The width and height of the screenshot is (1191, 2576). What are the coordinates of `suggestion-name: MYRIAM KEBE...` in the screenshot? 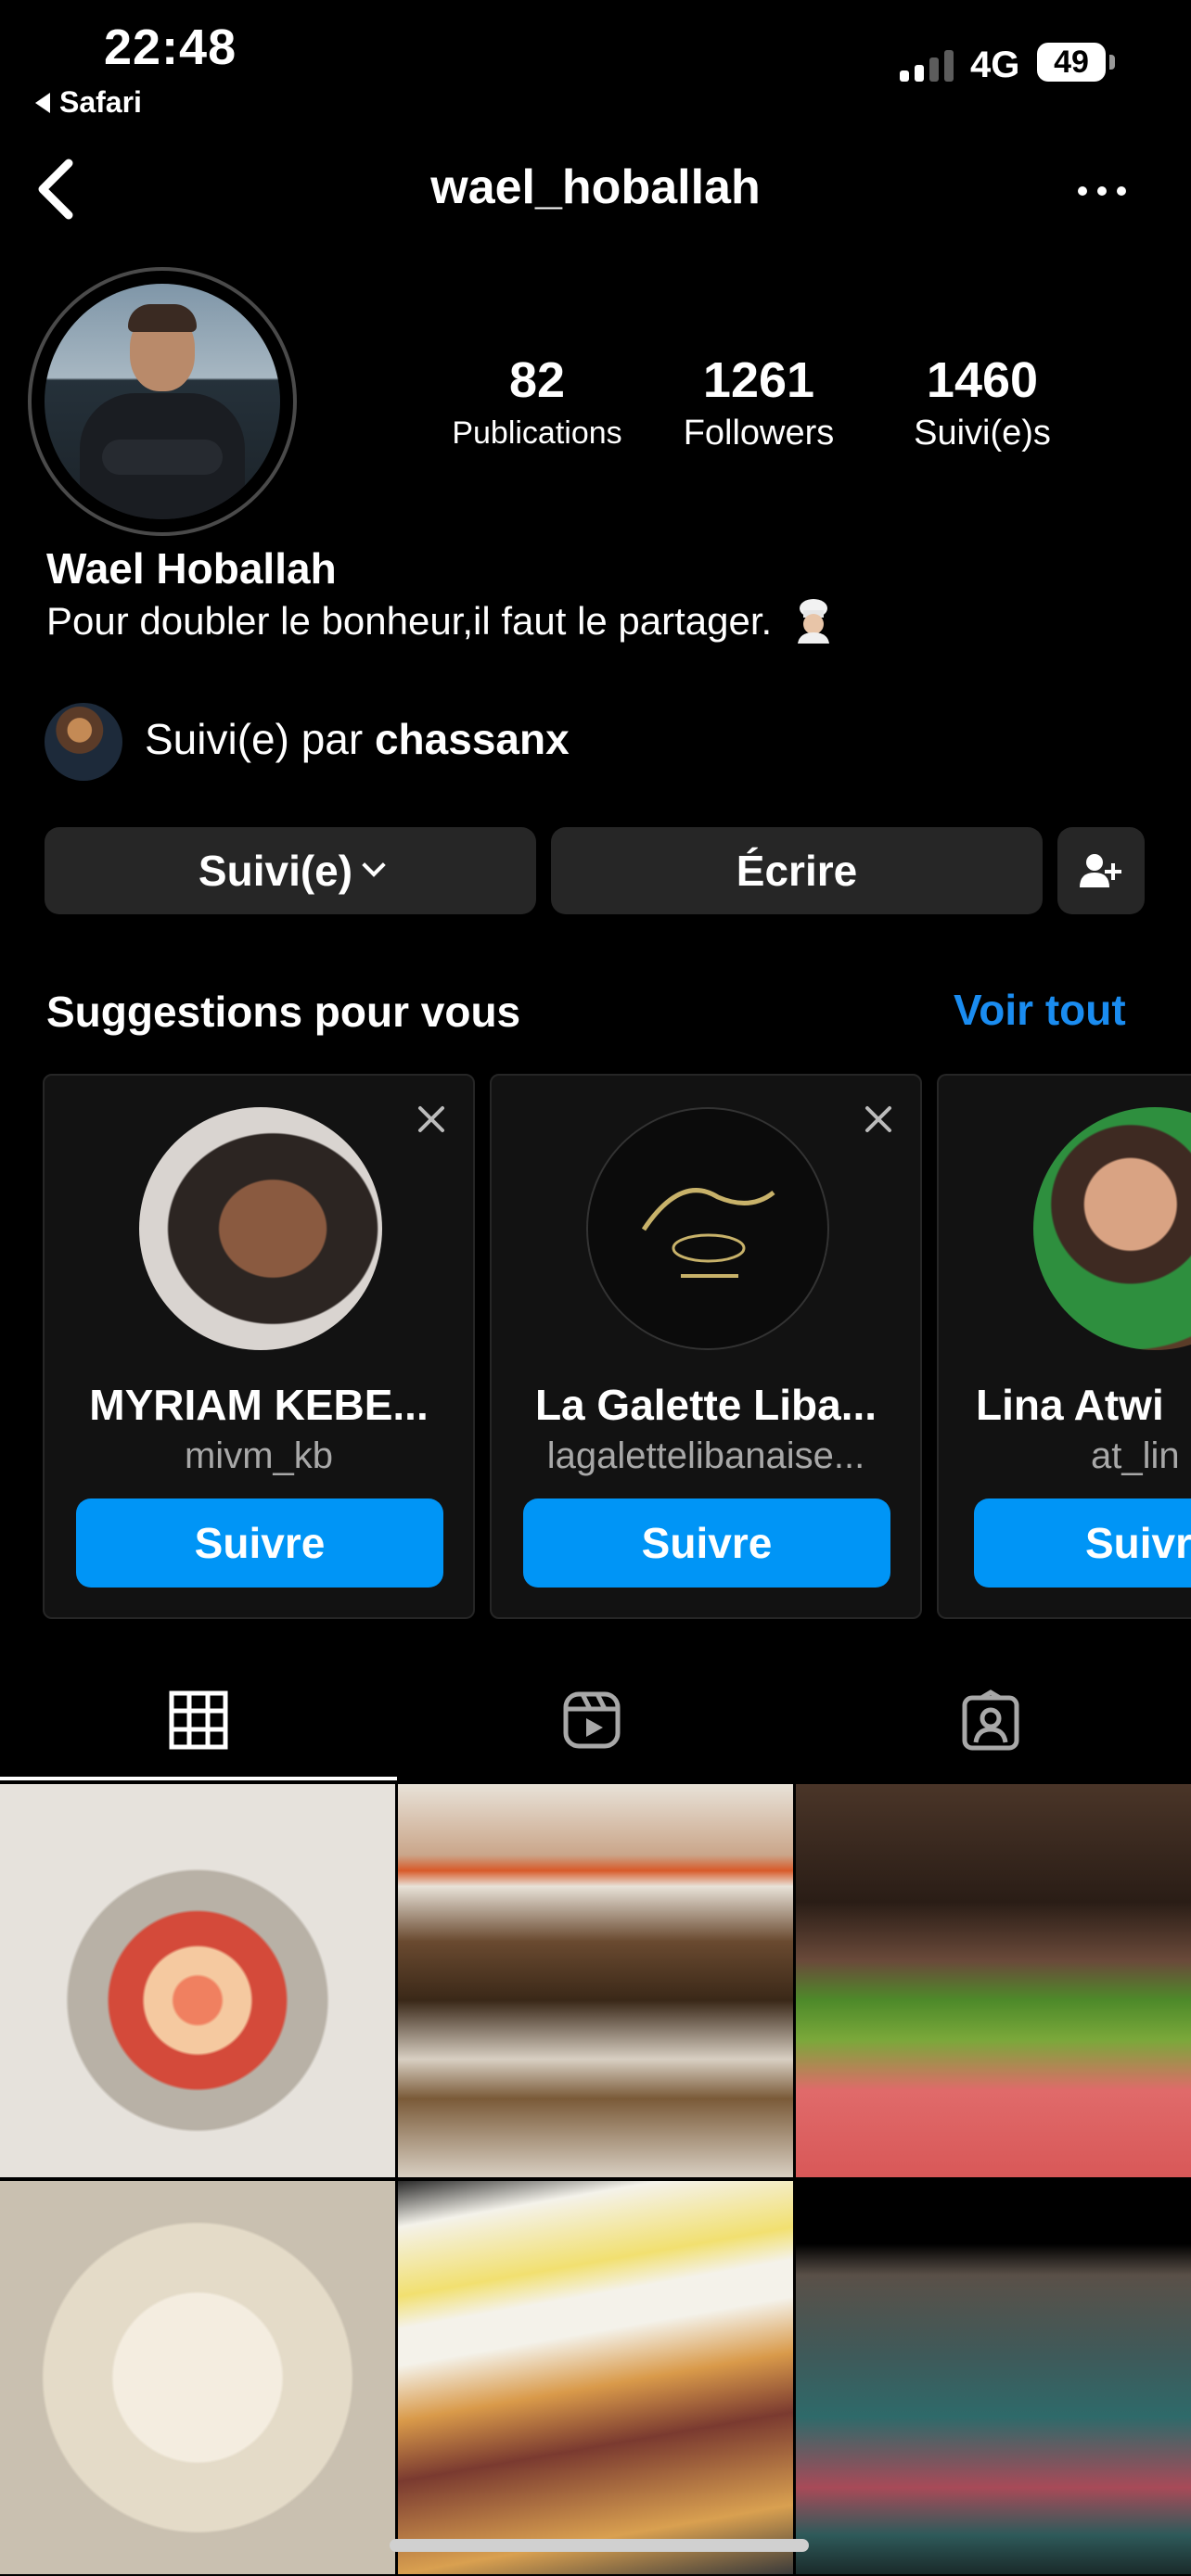 It's located at (259, 1405).